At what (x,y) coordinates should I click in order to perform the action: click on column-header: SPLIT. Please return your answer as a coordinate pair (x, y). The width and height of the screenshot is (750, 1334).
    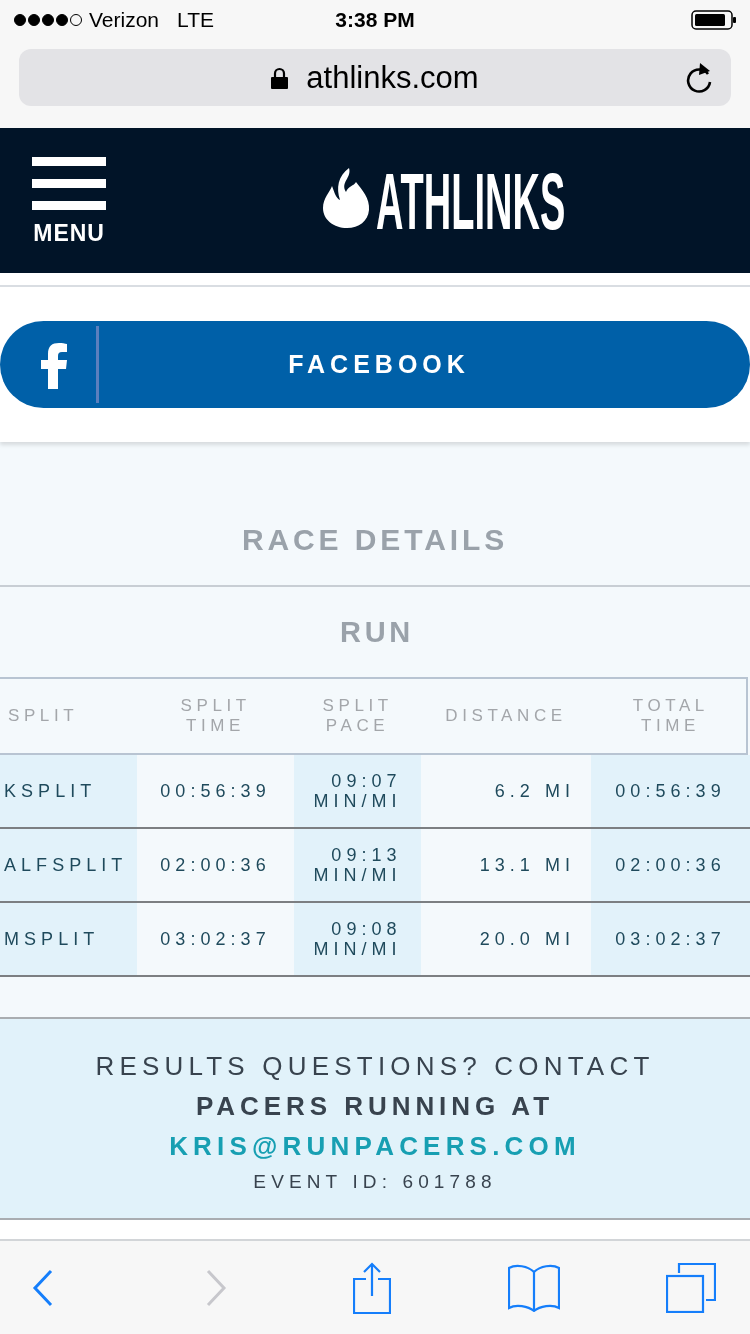
    Looking at the image, I should click on (43, 716).